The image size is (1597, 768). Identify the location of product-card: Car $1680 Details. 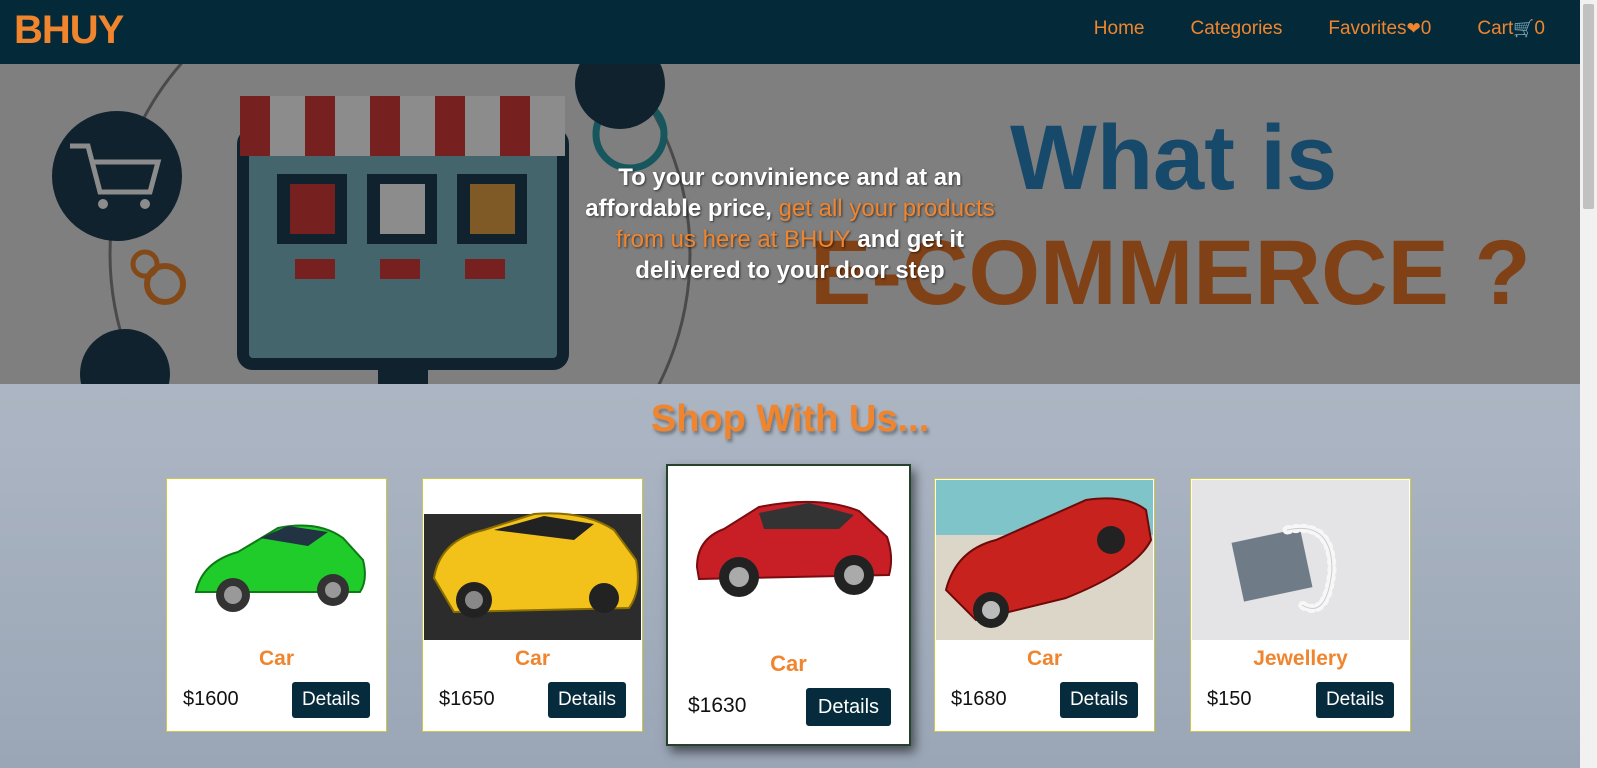
(1044, 605).